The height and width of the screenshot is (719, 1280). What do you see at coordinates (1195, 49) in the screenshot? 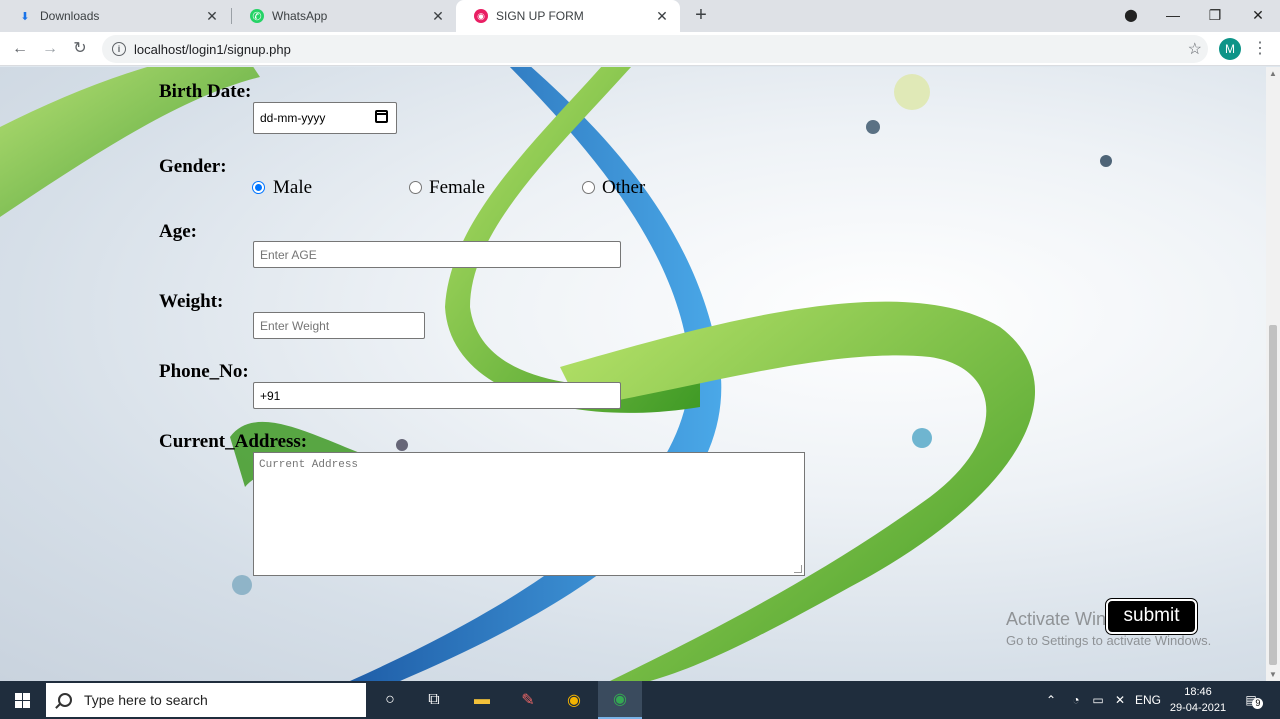
I see `bookmark-star-icon: ☆` at bounding box center [1195, 49].